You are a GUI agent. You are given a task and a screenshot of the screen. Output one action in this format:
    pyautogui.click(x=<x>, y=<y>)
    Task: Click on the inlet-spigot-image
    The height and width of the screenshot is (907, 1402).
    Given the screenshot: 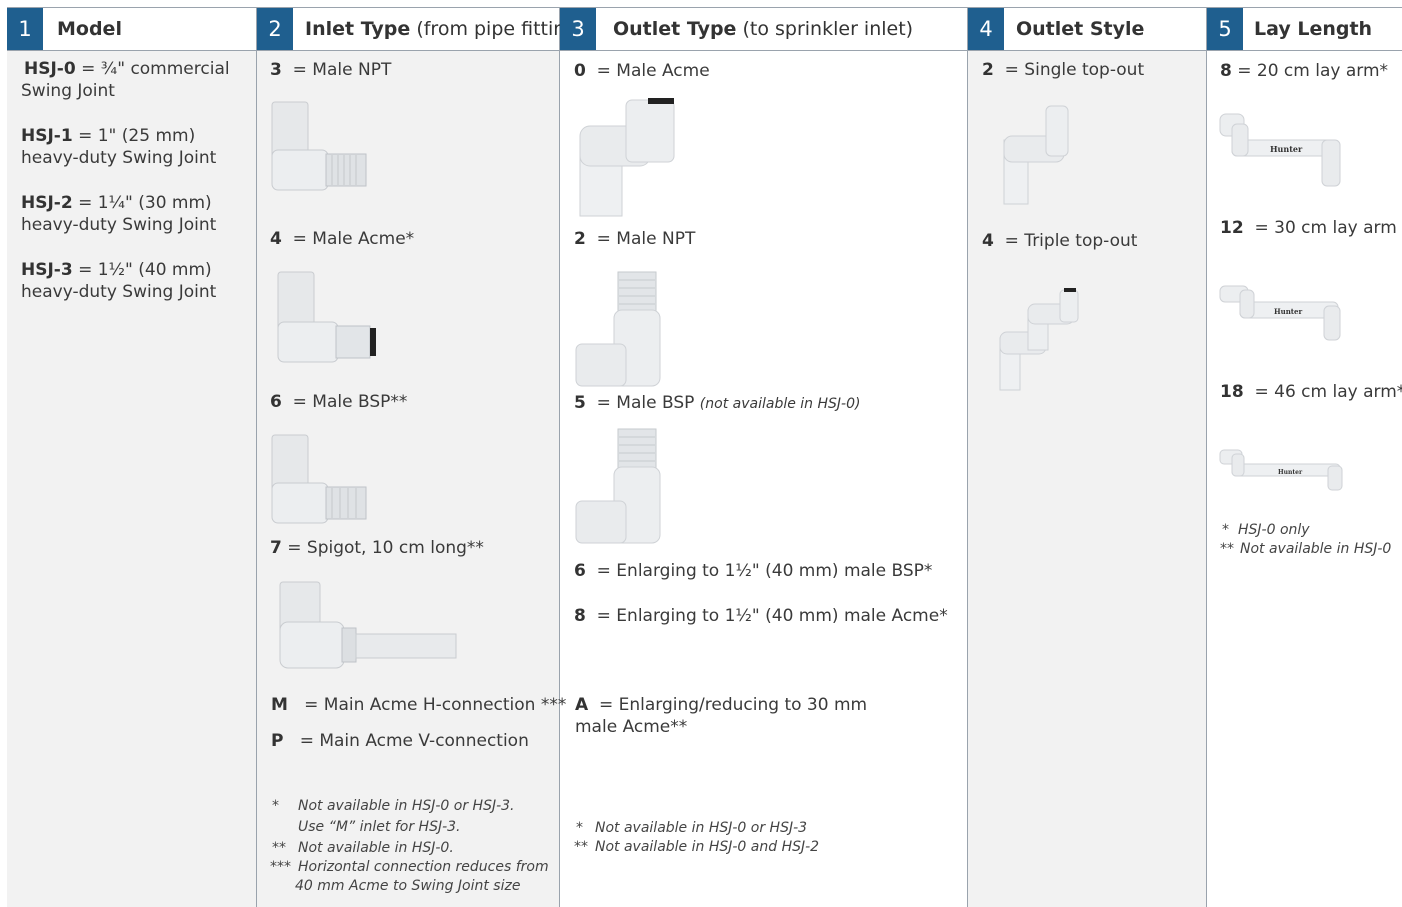 What is the action you would take?
    pyautogui.click(x=368, y=625)
    